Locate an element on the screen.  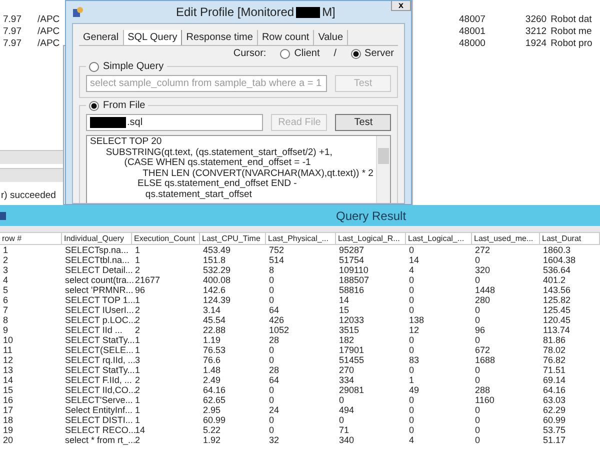
column-header: Individual_Query is located at coordinates (97, 238).